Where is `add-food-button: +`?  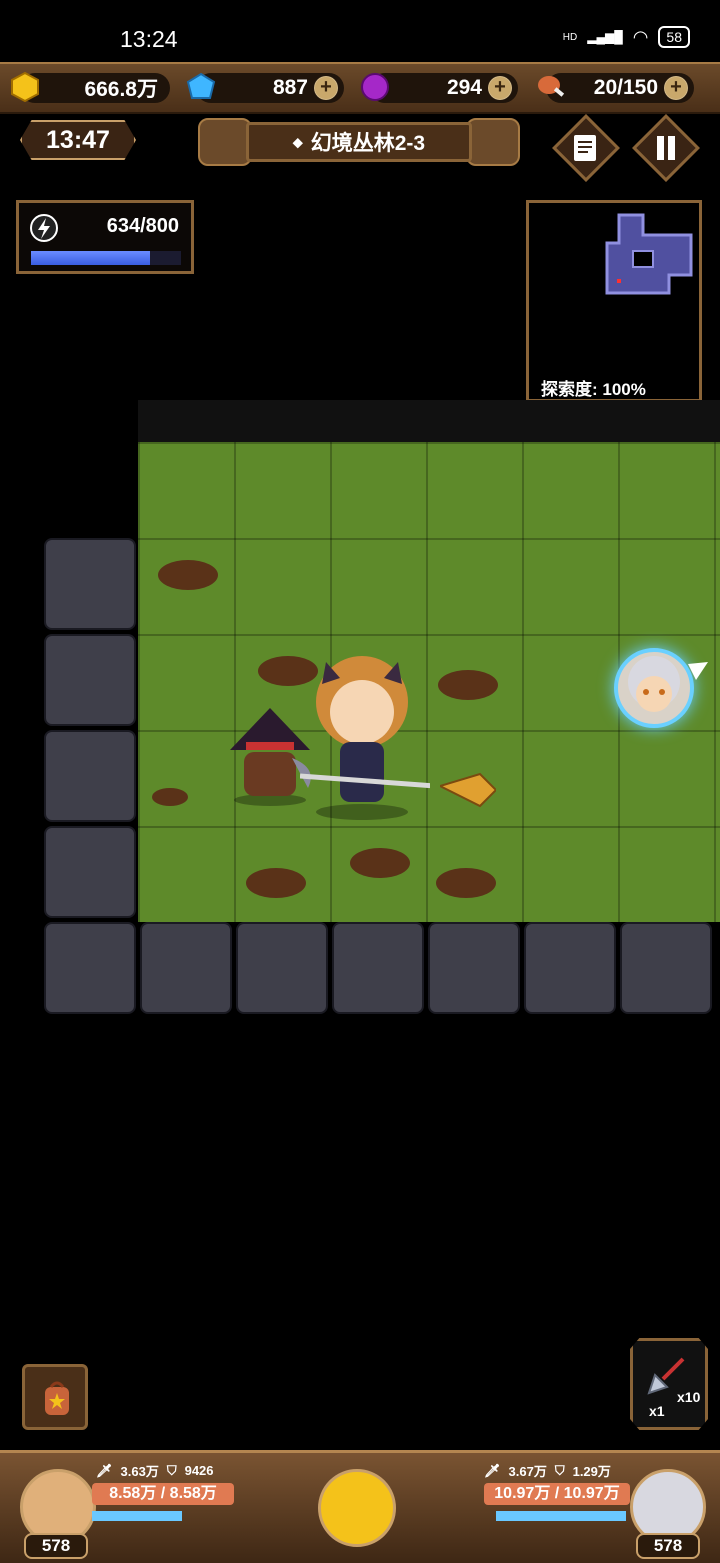 add-food-button: + is located at coordinates (676, 88).